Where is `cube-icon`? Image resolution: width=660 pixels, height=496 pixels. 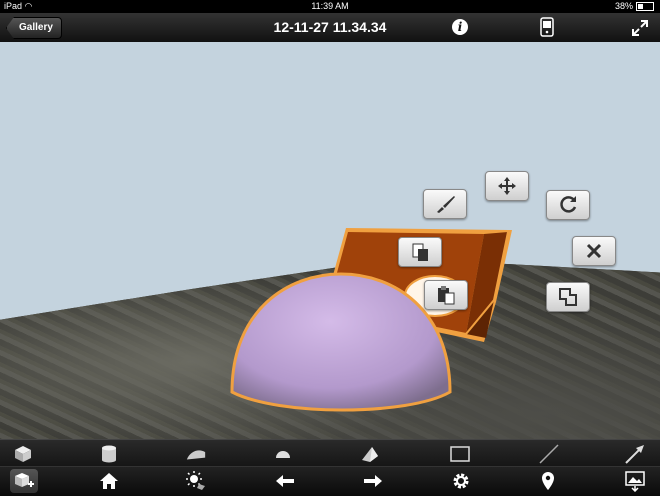 cube-icon is located at coordinates (23, 454).